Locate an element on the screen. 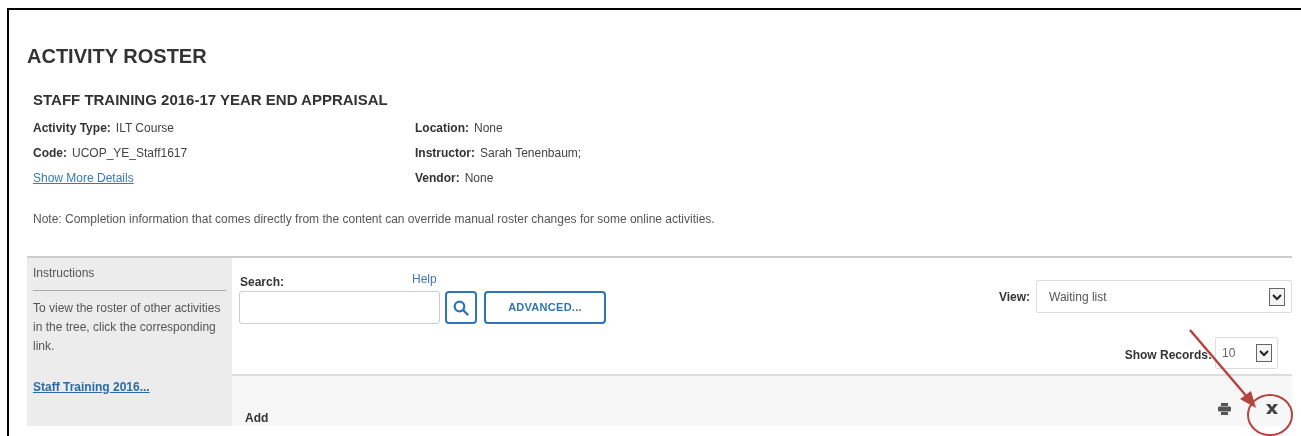  field-label: Location: is located at coordinates (442, 128).